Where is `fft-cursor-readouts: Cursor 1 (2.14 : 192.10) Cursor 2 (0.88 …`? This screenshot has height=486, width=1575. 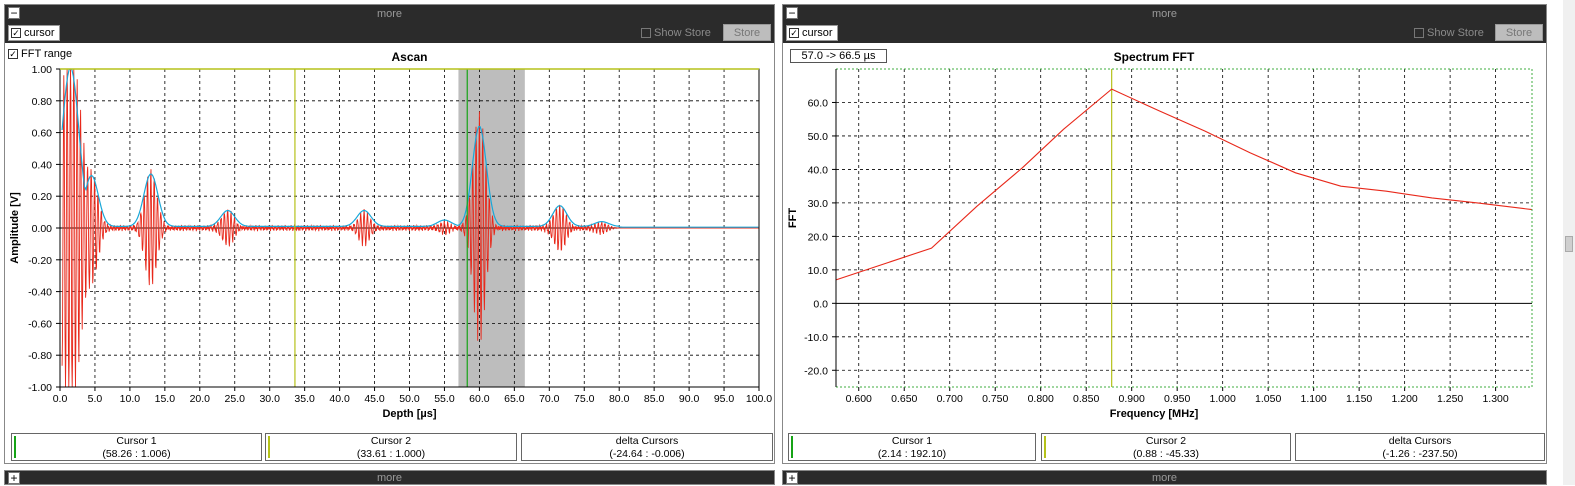
fft-cursor-readouts: Cursor 1 (2.14 : 192.10) Cursor 2 (0.88 … is located at coordinates (1166, 447).